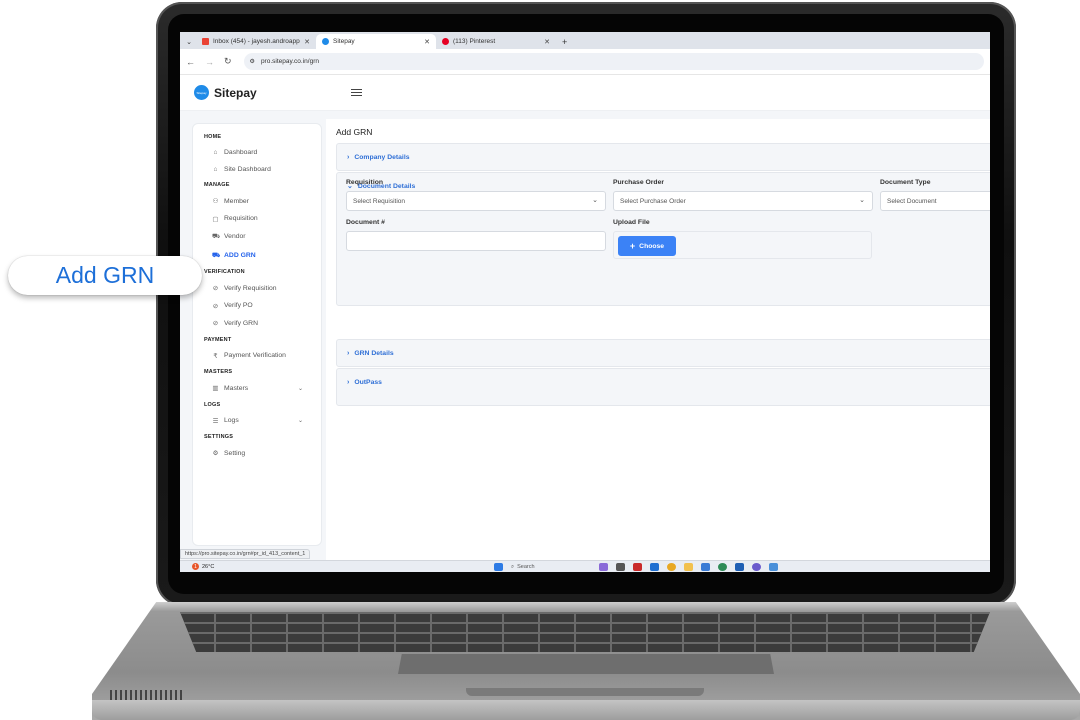 This screenshot has height=720, width=1080. What do you see at coordinates (613, 61) in the screenshot?
I see `url-field: ⚙ pro.sitepay.co.in/grn` at bounding box center [613, 61].